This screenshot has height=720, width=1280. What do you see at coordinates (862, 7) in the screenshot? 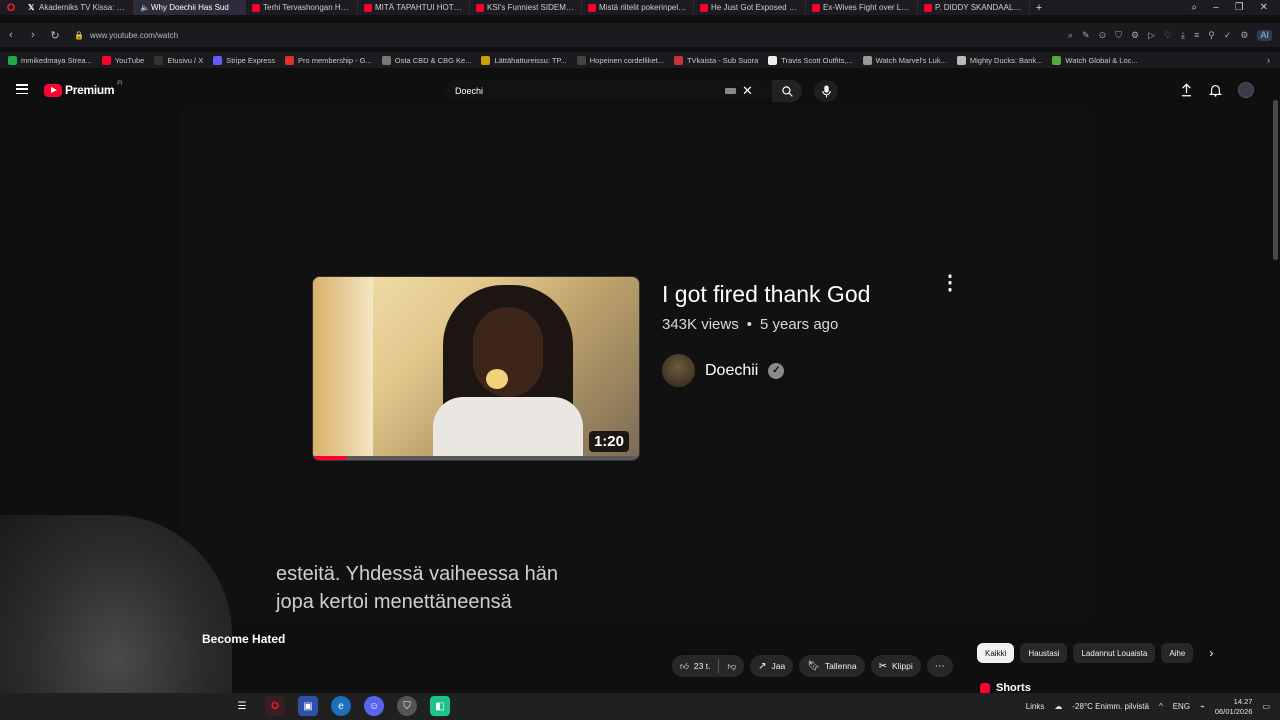
I see `browser-tab: Ex-Wives Fight over Late` at bounding box center [862, 7].